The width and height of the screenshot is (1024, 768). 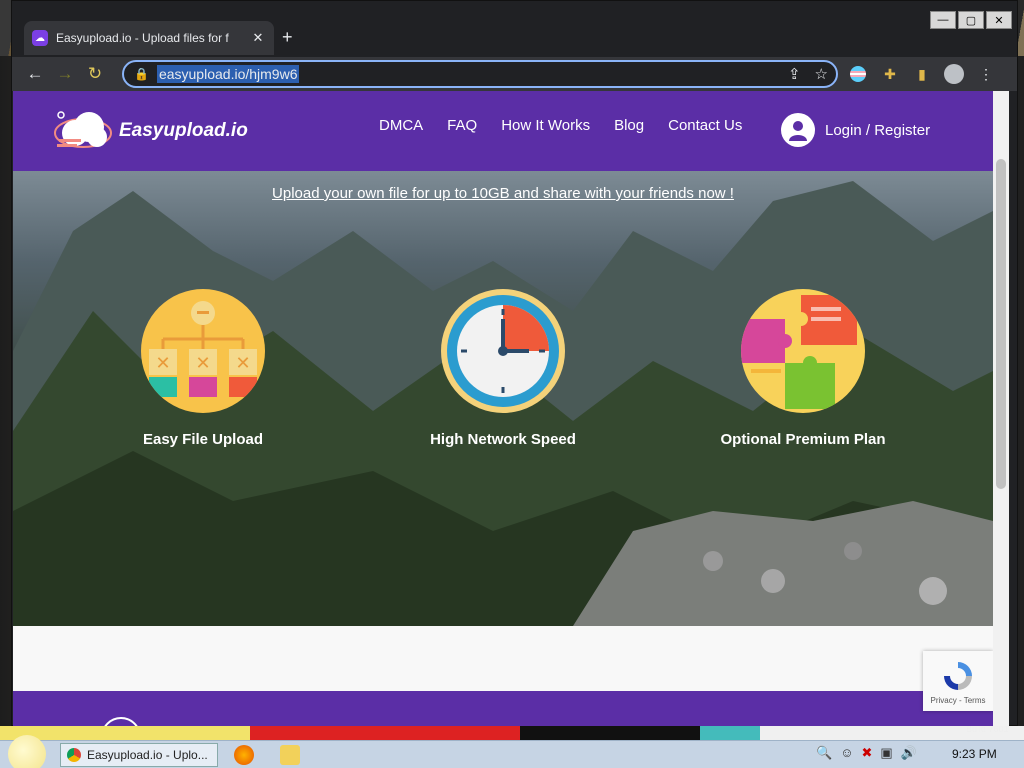 What do you see at coordinates (629, 125) in the screenshot?
I see `nav-blog: Blog` at bounding box center [629, 125].